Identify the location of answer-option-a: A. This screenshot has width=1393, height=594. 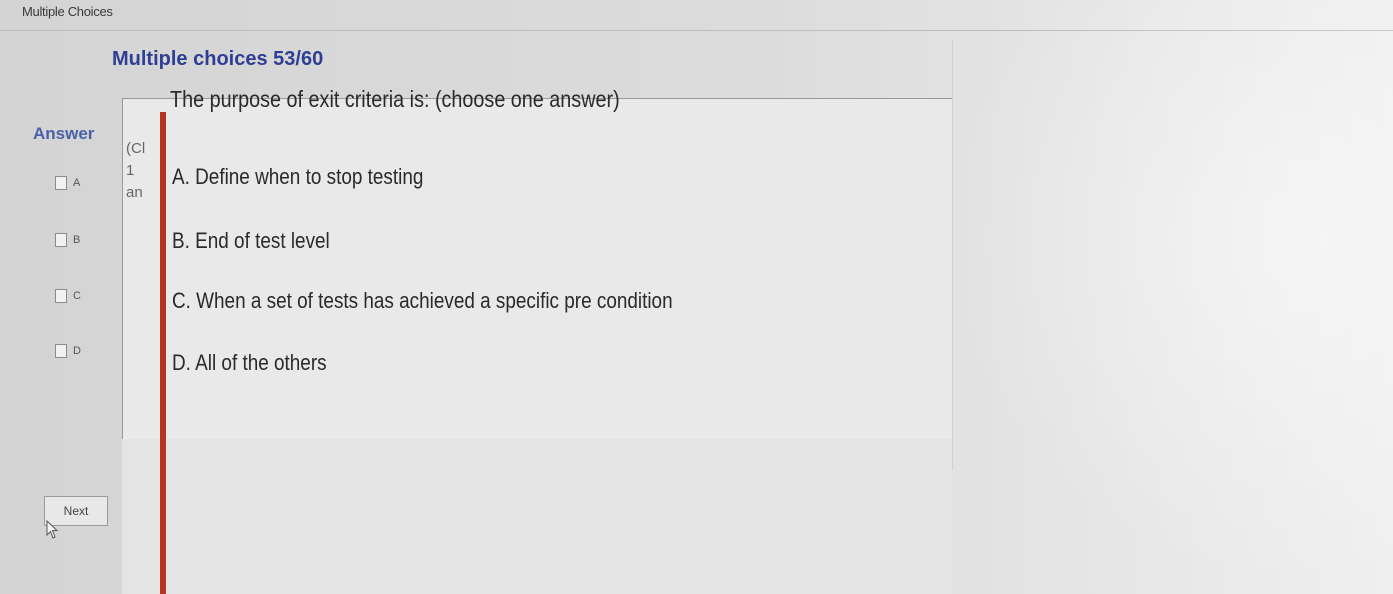
(67, 183).